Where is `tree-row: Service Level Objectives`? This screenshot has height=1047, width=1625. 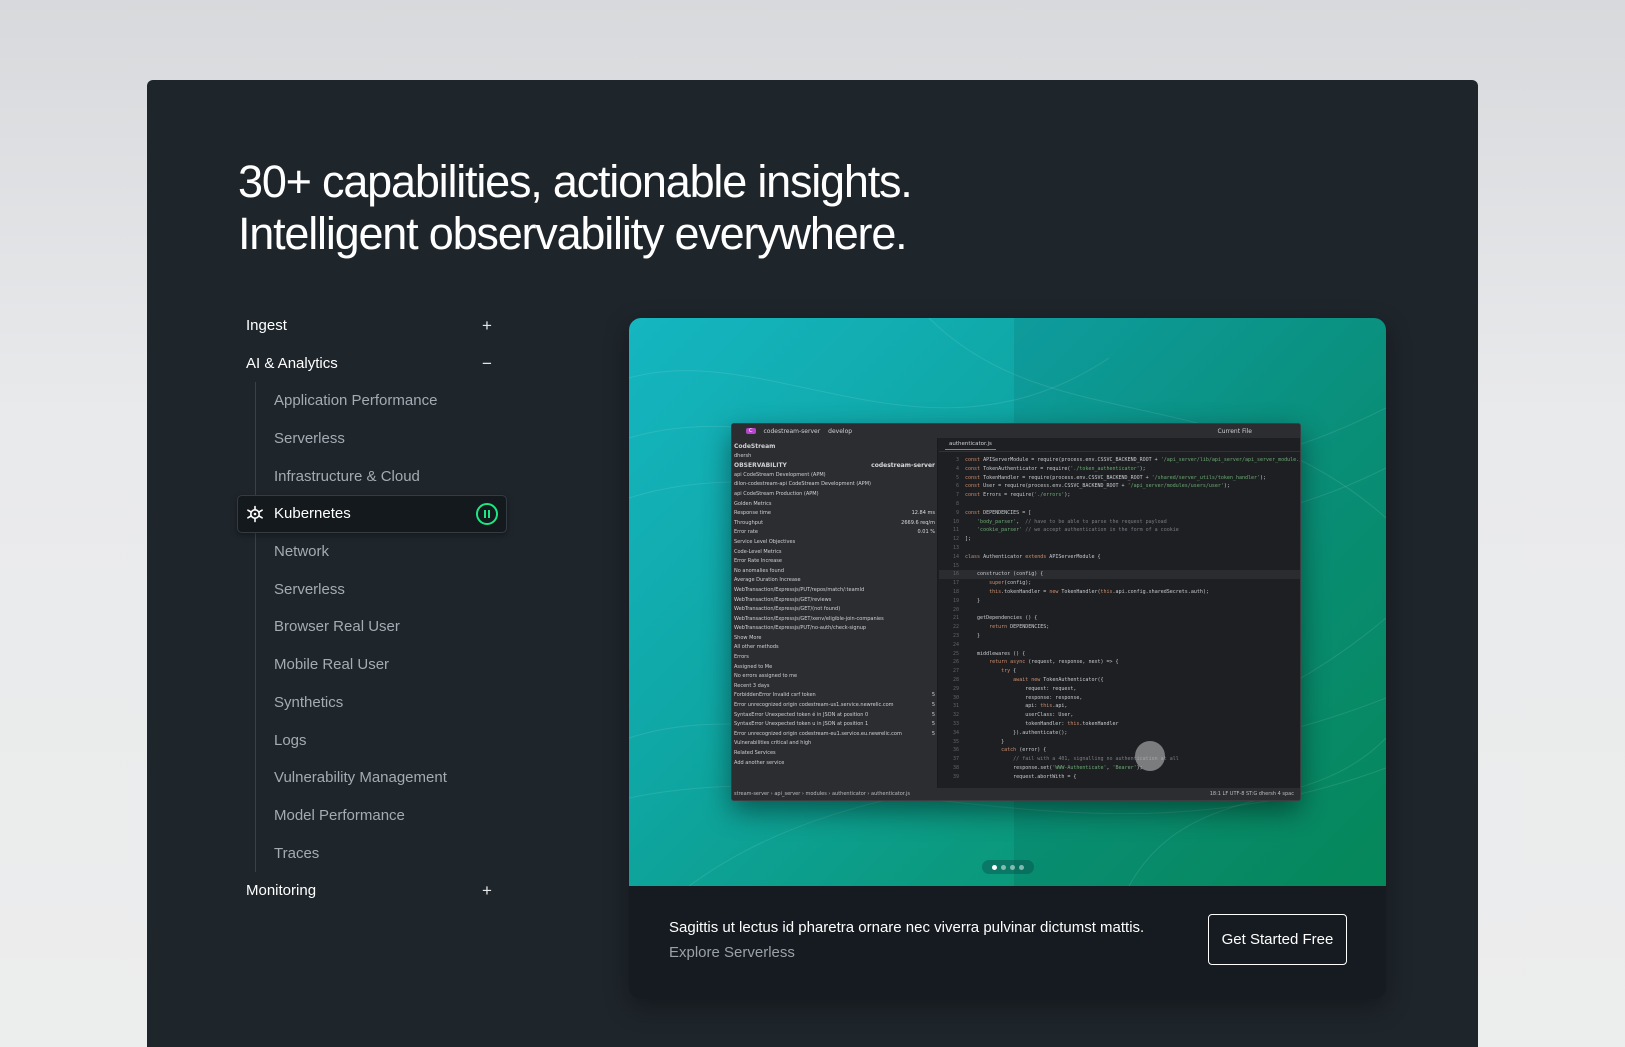
tree-row: Service Level Objectives is located at coordinates (765, 541).